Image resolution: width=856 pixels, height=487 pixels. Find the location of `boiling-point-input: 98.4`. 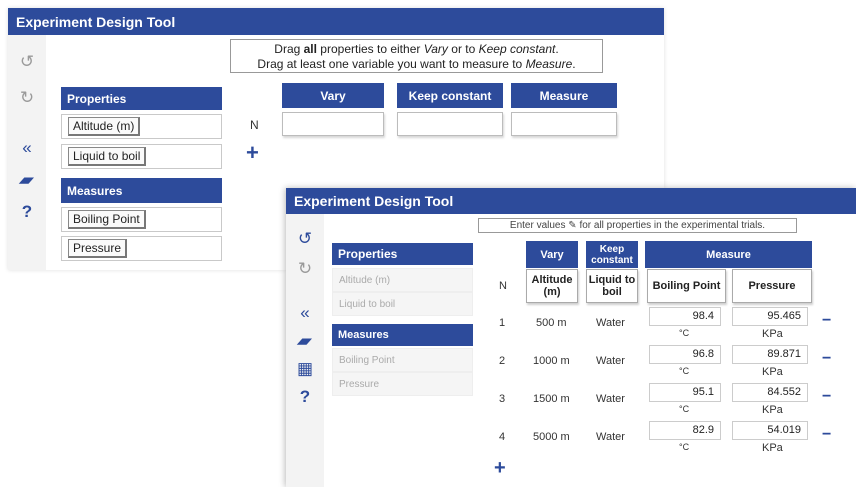

boiling-point-input: 98.4 is located at coordinates (685, 316).